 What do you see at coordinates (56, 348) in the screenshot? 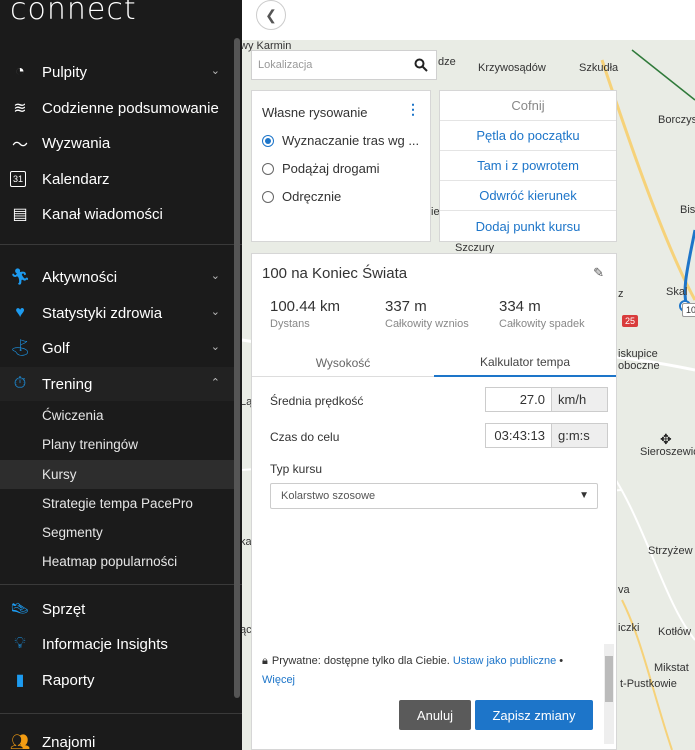
I see `sidebar-item-label: Golf` at bounding box center [56, 348].